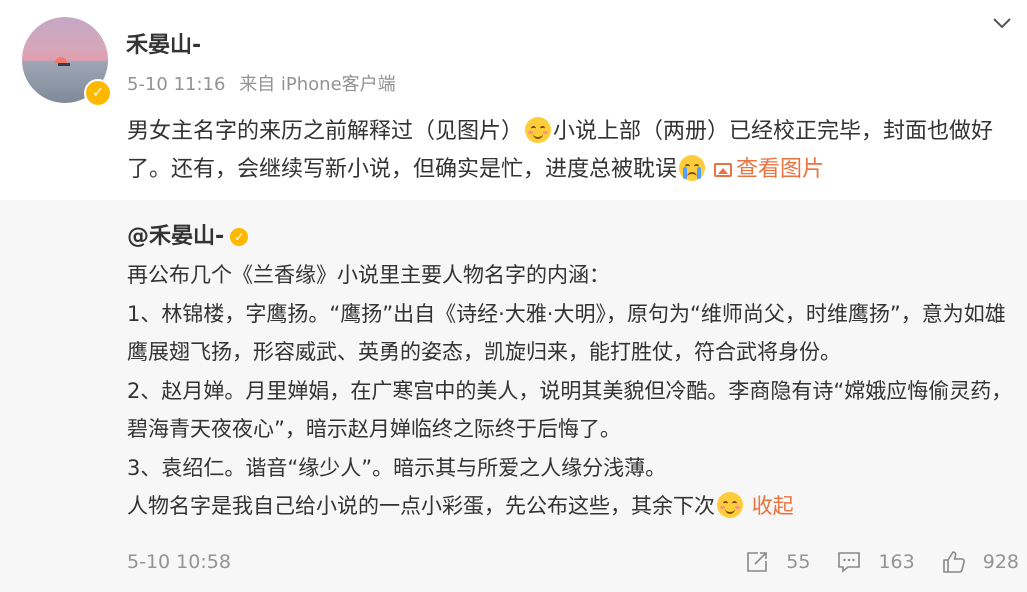  Describe the element at coordinates (723, 170) in the screenshot. I see `image-icon` at that location.